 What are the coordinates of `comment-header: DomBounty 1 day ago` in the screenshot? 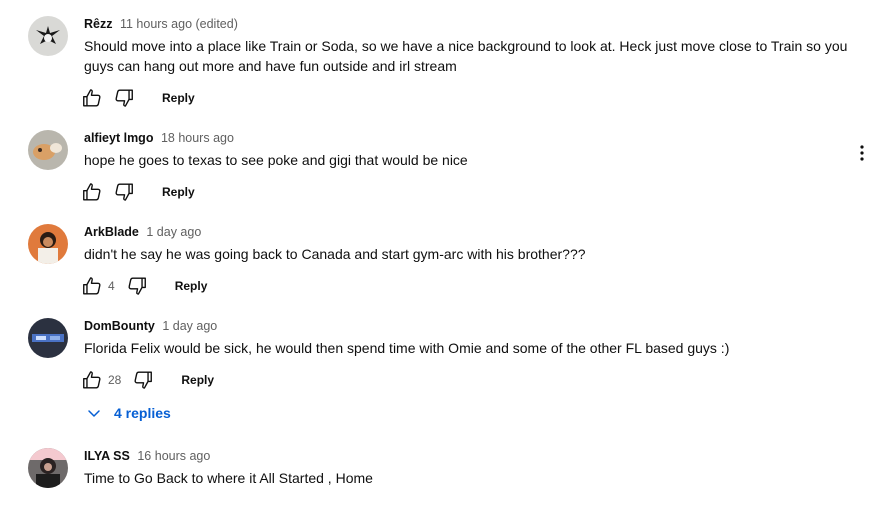 It's located at (150, 326).